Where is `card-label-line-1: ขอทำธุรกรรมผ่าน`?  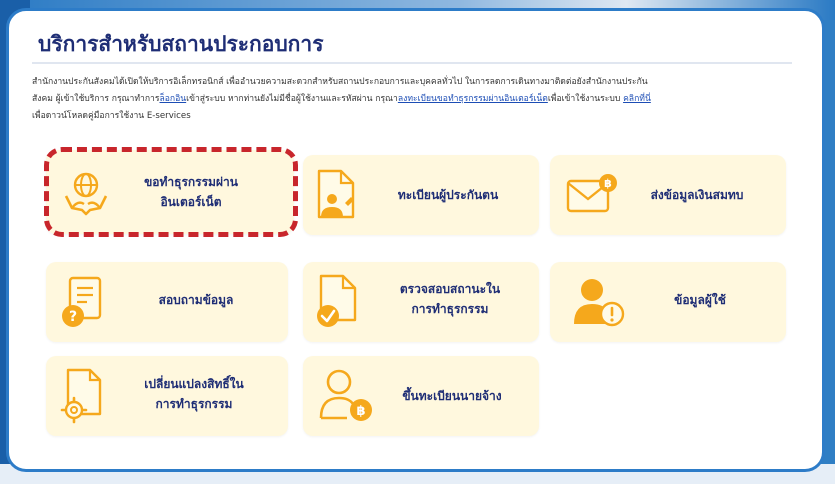 card-label-line-1: ขอทำธุรกรรมผ่าน is located at coordinates (191, 182).